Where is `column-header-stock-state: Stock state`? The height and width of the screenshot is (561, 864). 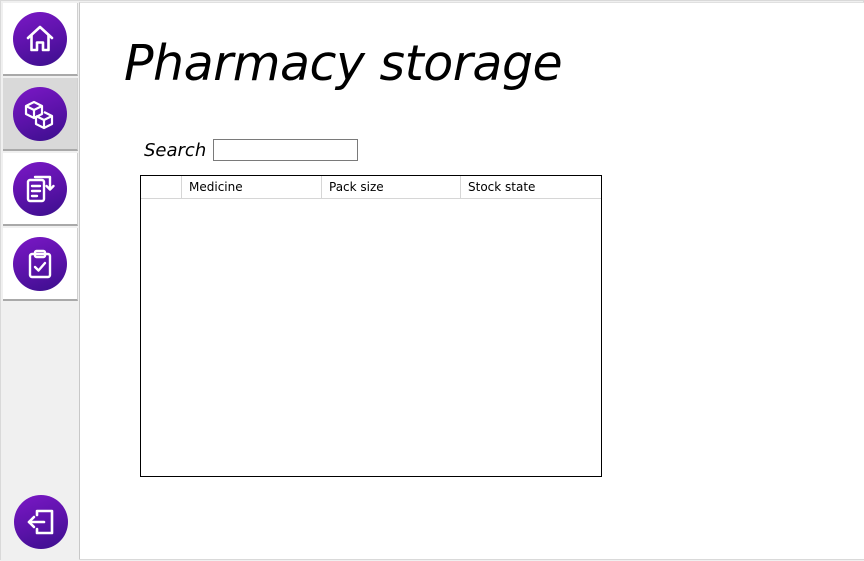
column-header-stock-state: Stock state is located at coordinates (531, 187).